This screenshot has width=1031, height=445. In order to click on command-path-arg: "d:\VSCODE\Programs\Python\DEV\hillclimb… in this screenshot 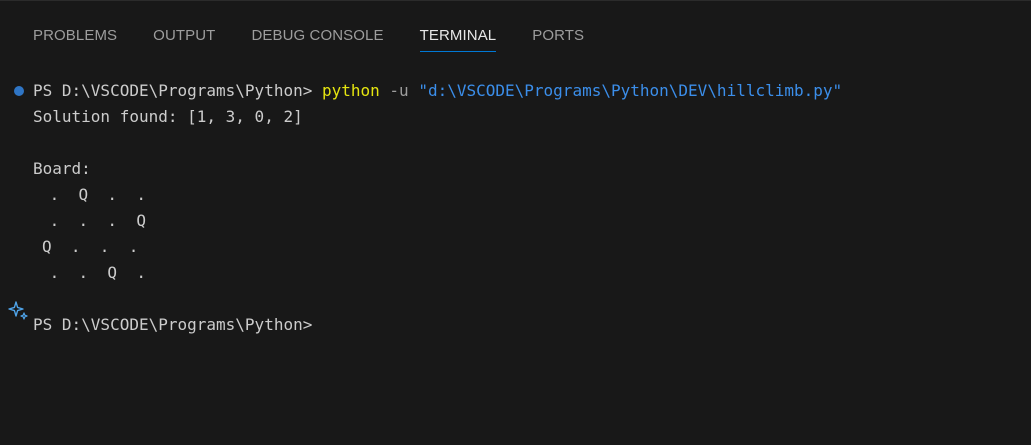, I will do `click(630, 90)`.